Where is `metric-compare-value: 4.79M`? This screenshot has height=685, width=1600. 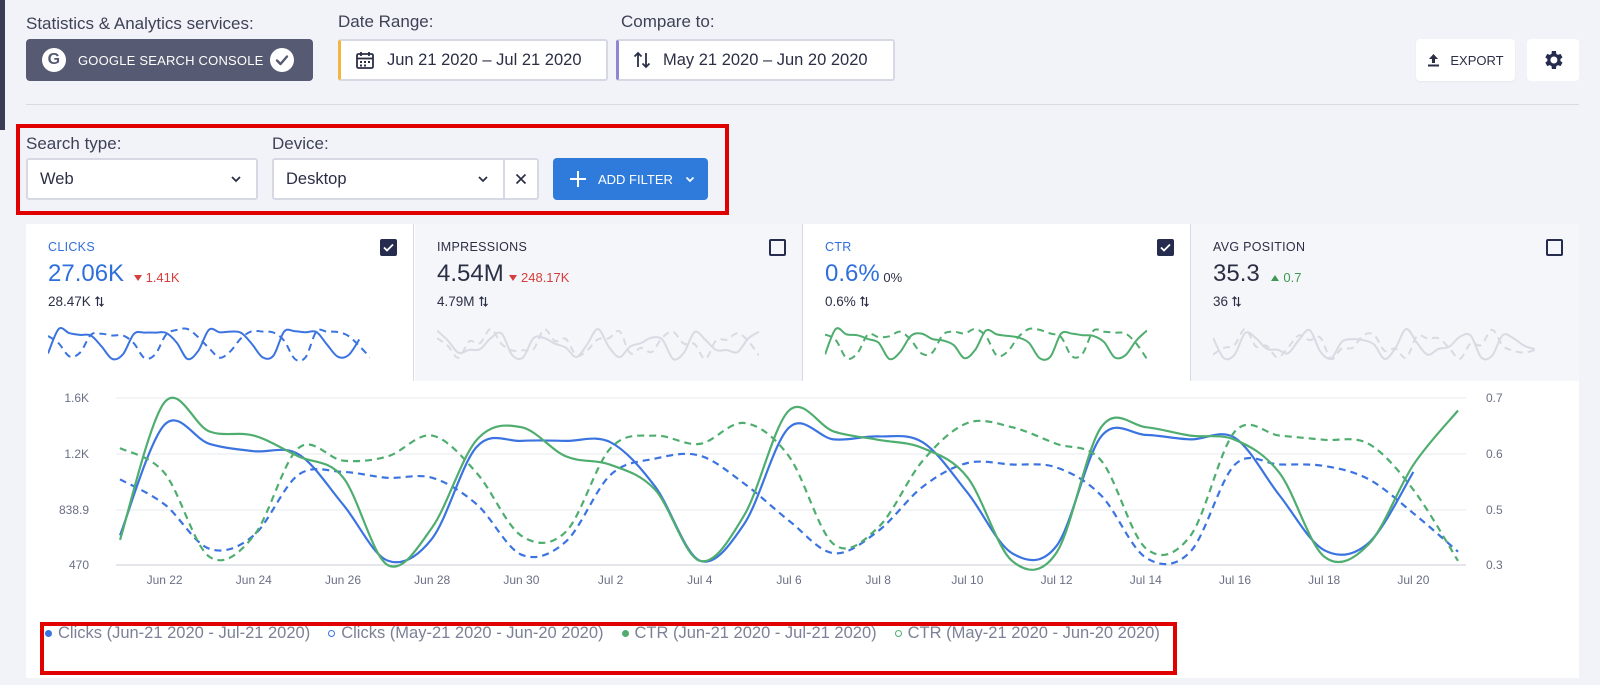
metric-compare-value: 4.79M is located at coordinates (456, 301).